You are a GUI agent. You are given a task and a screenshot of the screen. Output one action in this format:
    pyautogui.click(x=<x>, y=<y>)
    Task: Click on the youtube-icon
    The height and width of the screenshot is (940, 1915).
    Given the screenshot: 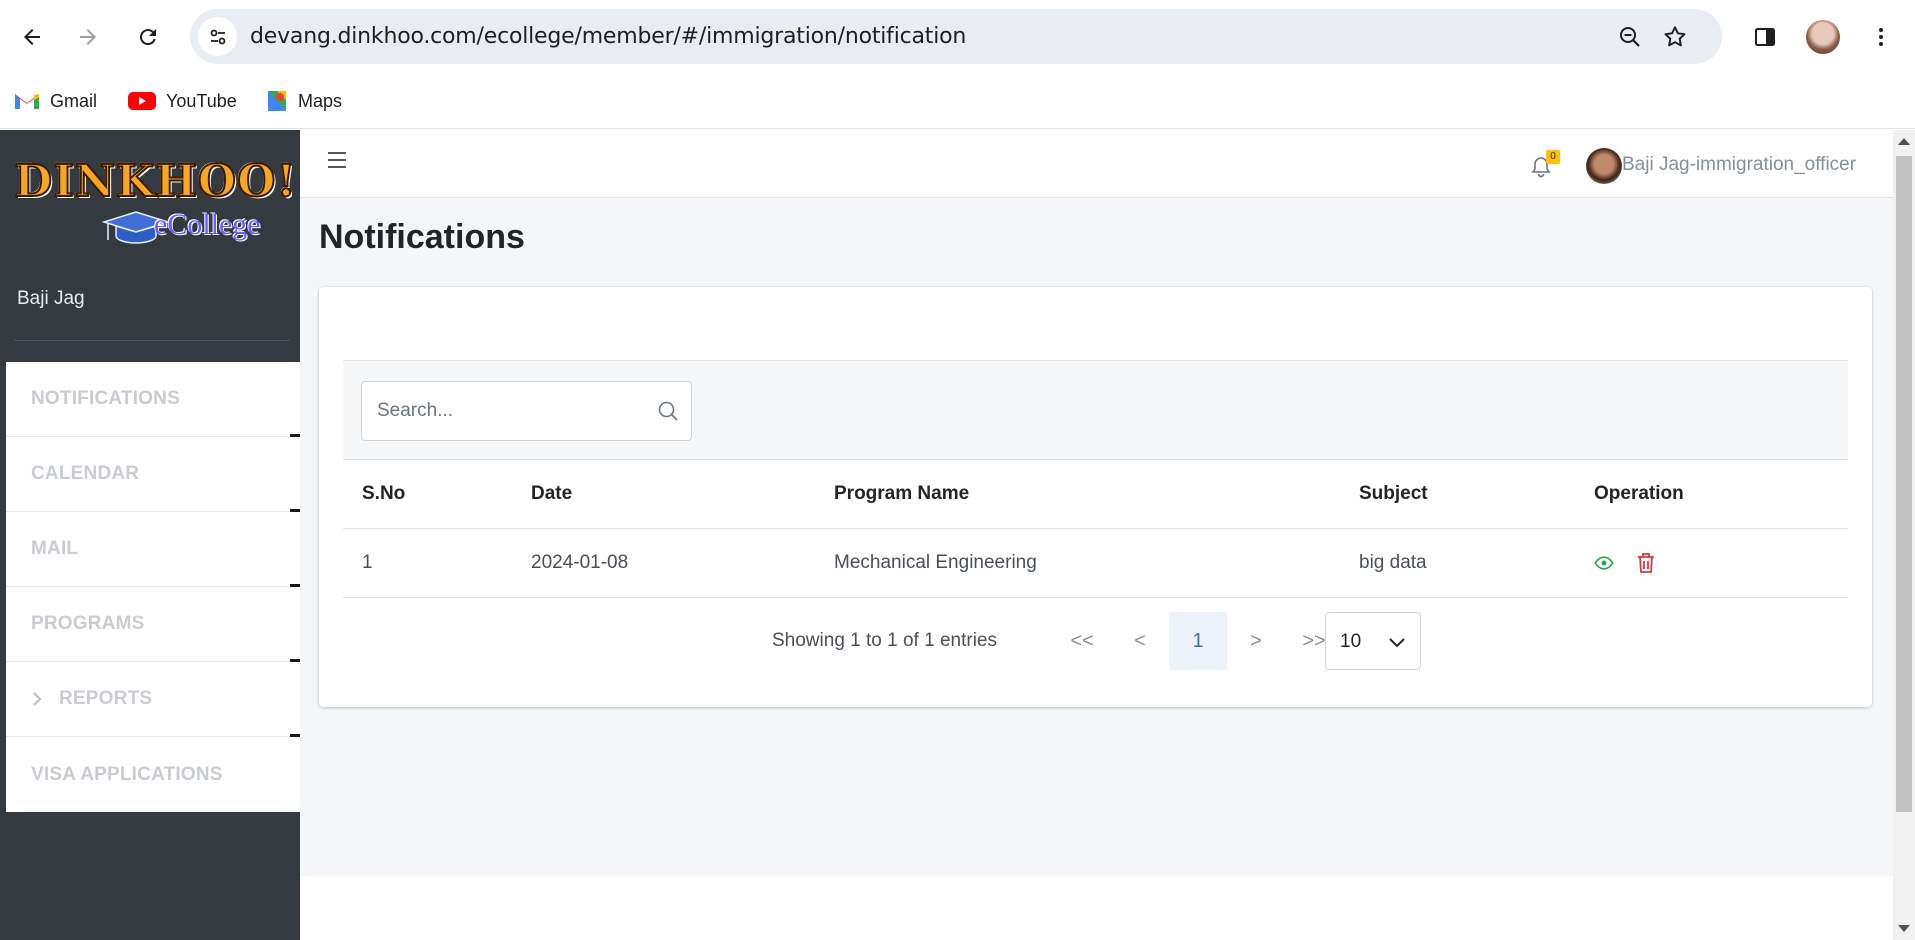 What is the action you would take?
    pyautogui.click(x=142, y=101)
    